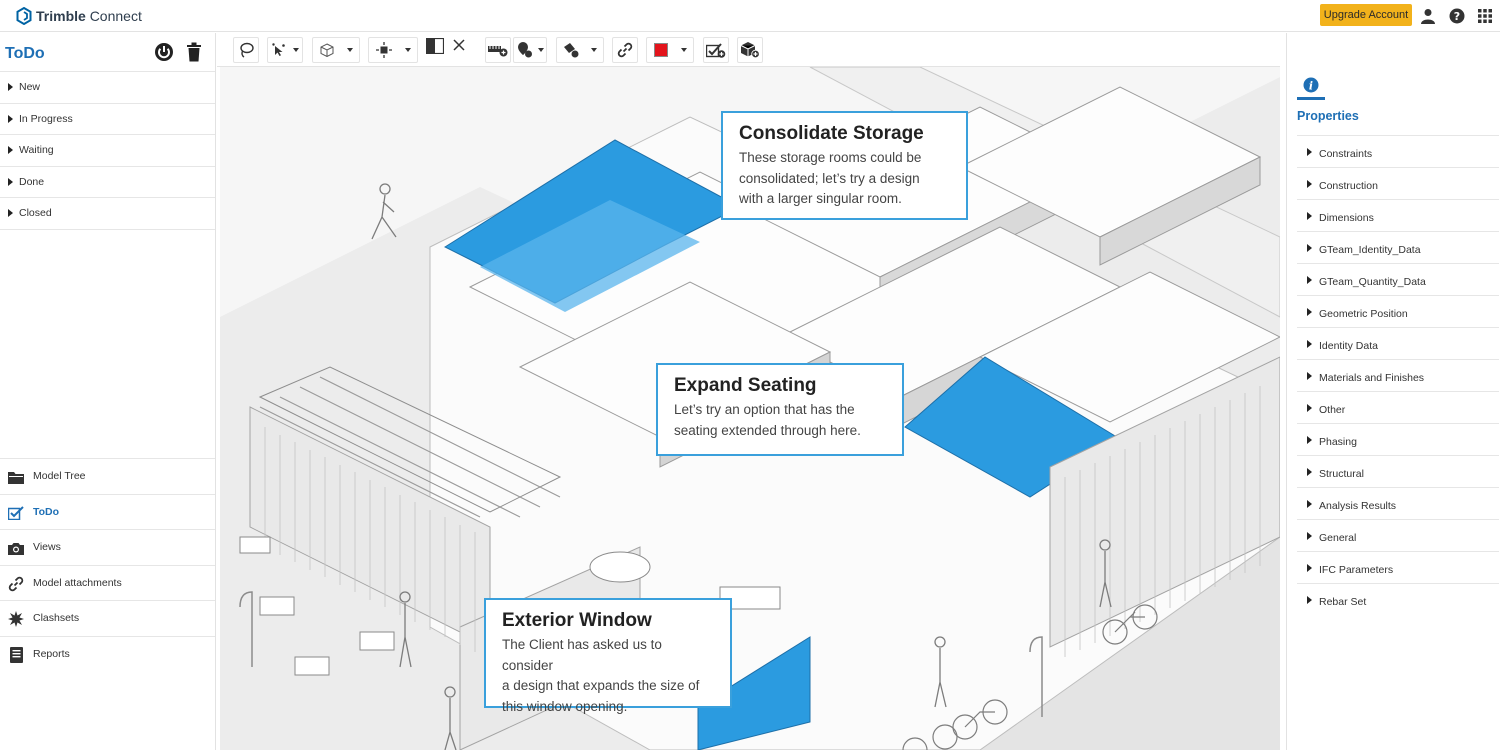 The width and height of the screenshot is (1500, 750). I want to click on property-group: Construction, so click(1398, 183).